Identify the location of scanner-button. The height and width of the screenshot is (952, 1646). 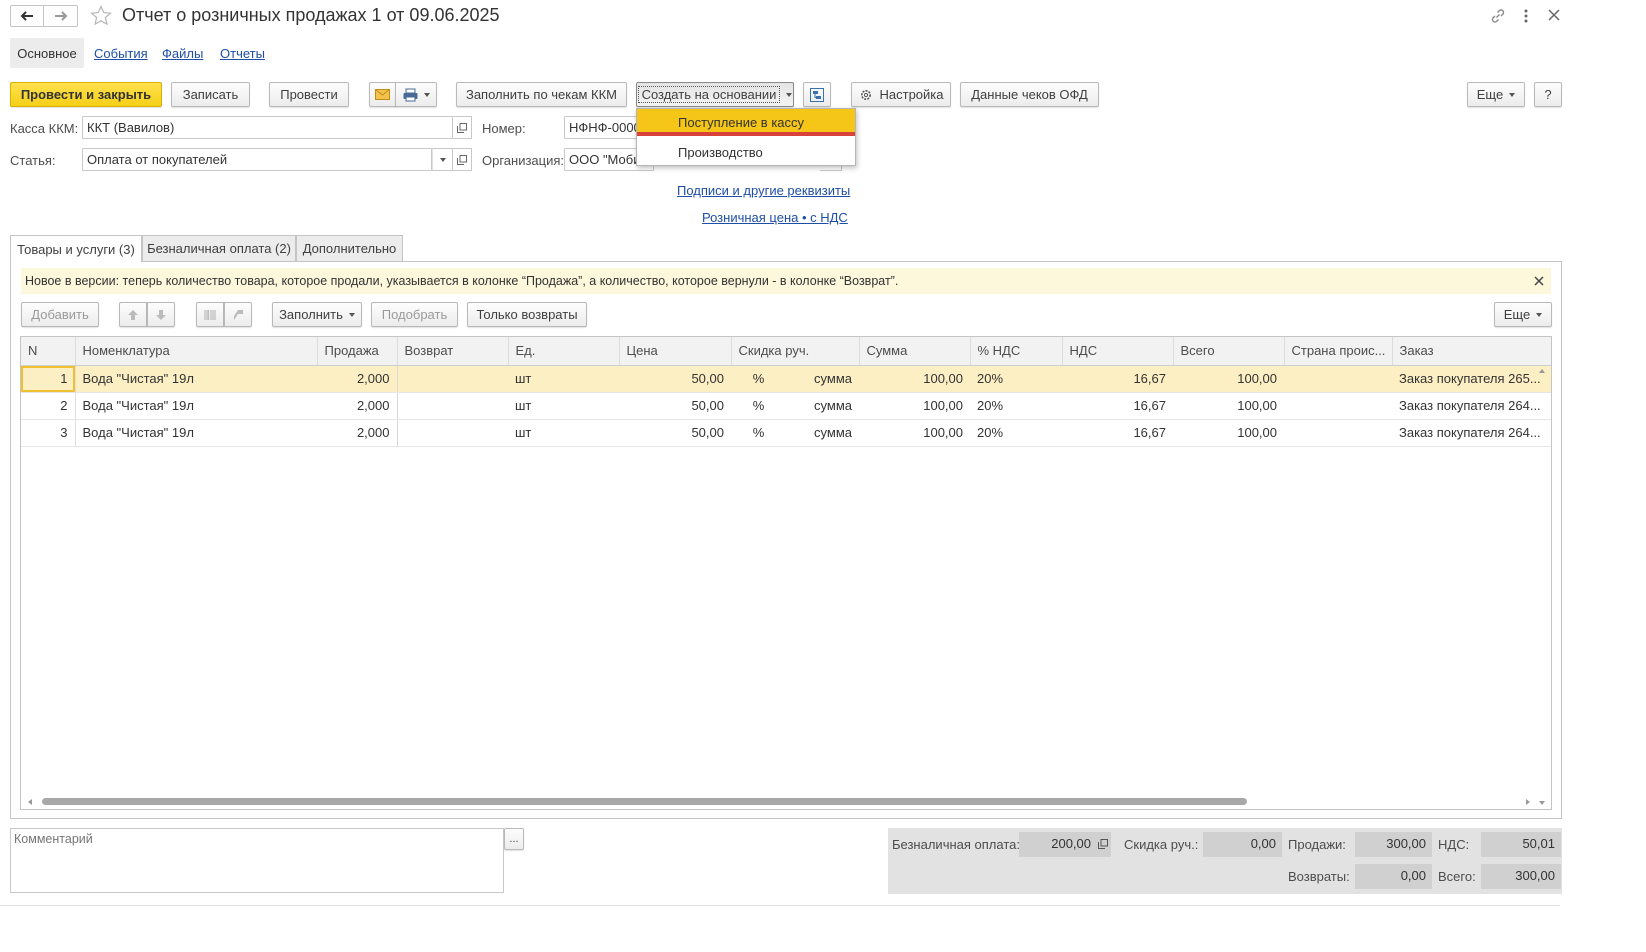
(238, 314).